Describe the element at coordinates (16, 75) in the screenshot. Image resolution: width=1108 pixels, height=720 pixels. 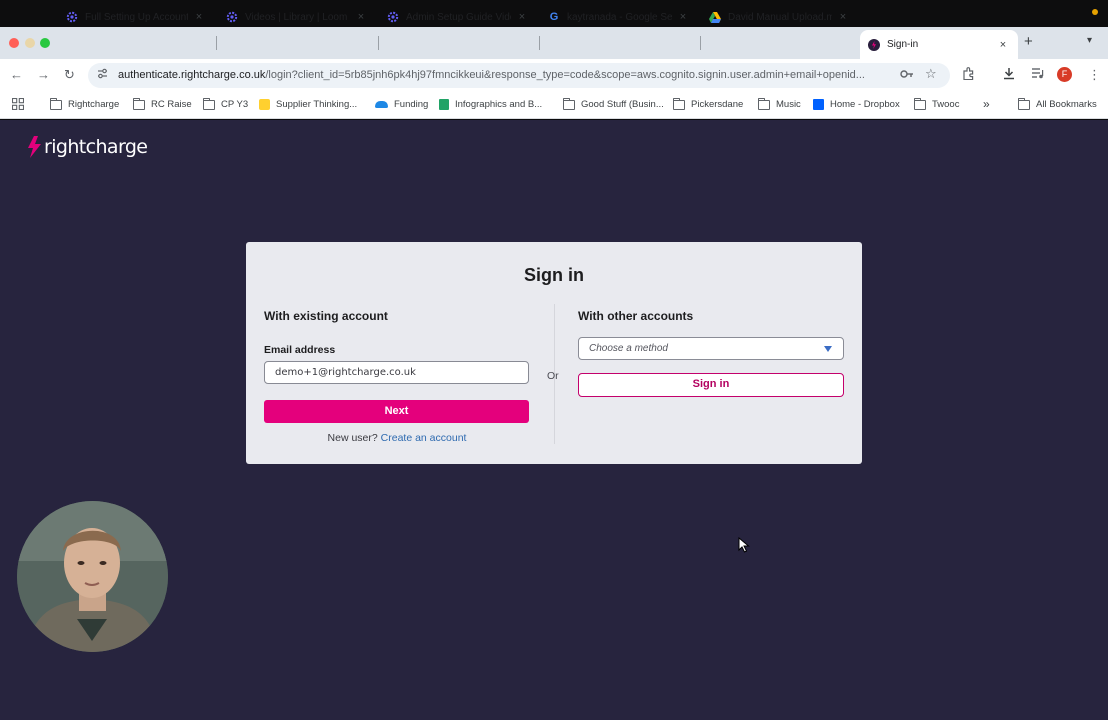
I see `back-arrow-icon: ←` at that location.